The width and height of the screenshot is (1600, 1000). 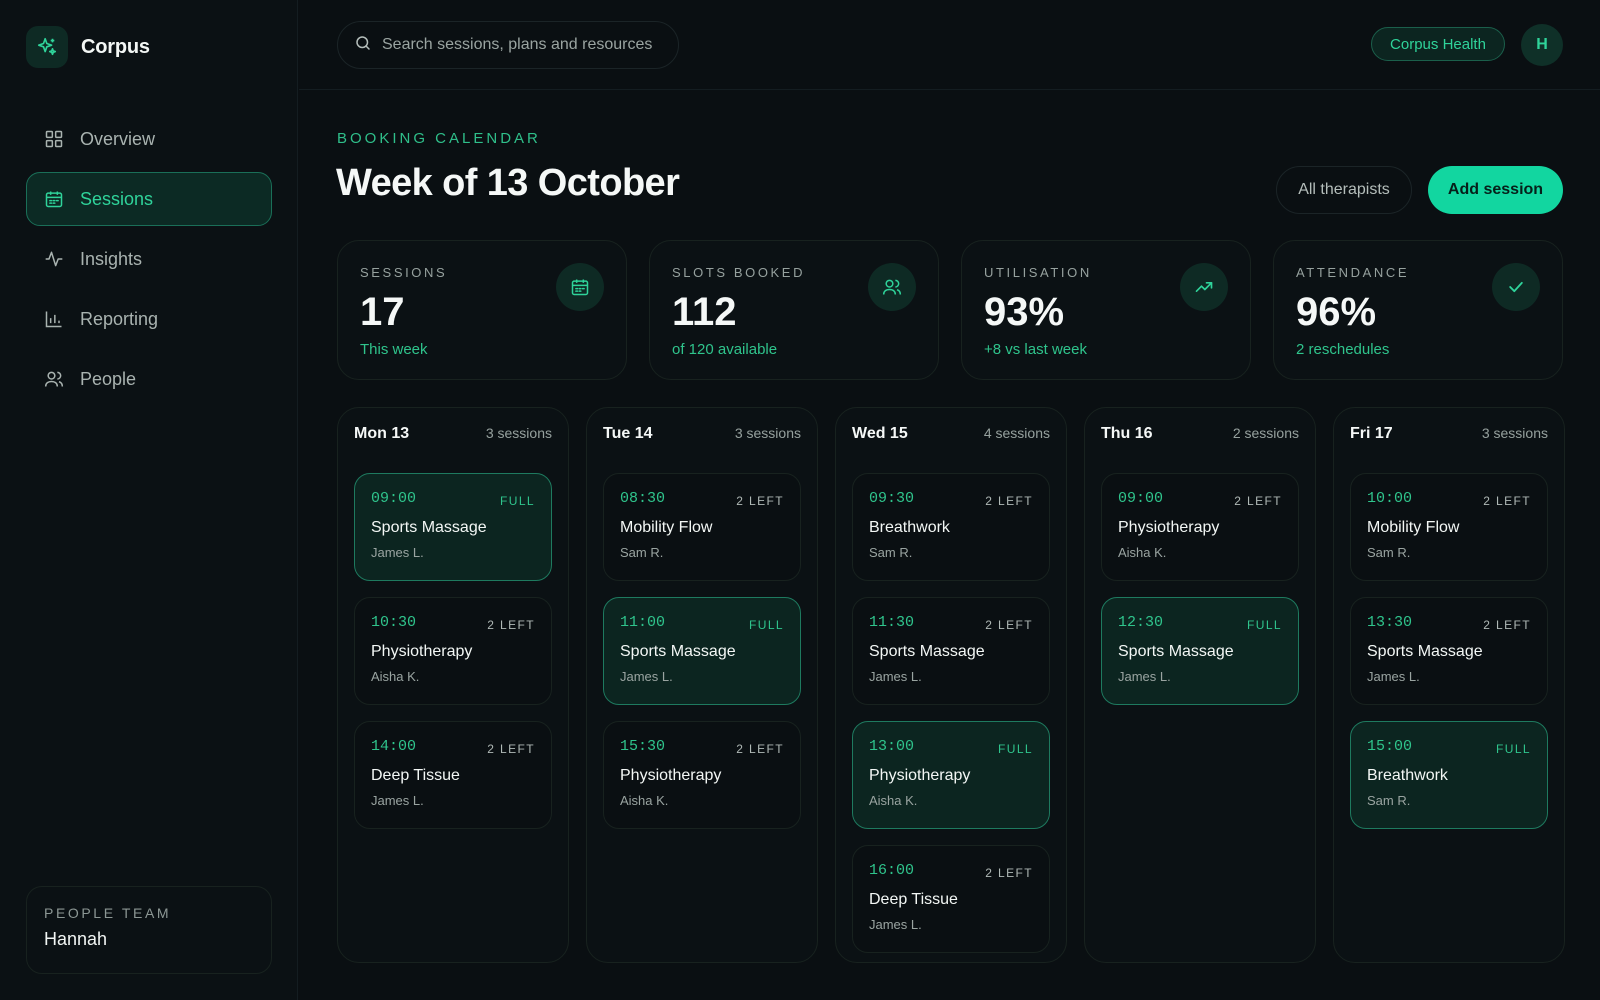 What do you see at coordinates (482, 310) in the screenshot?
I see `stat-card-sessions: SESSIONS 17 This week` at bounding box center [482, 310].